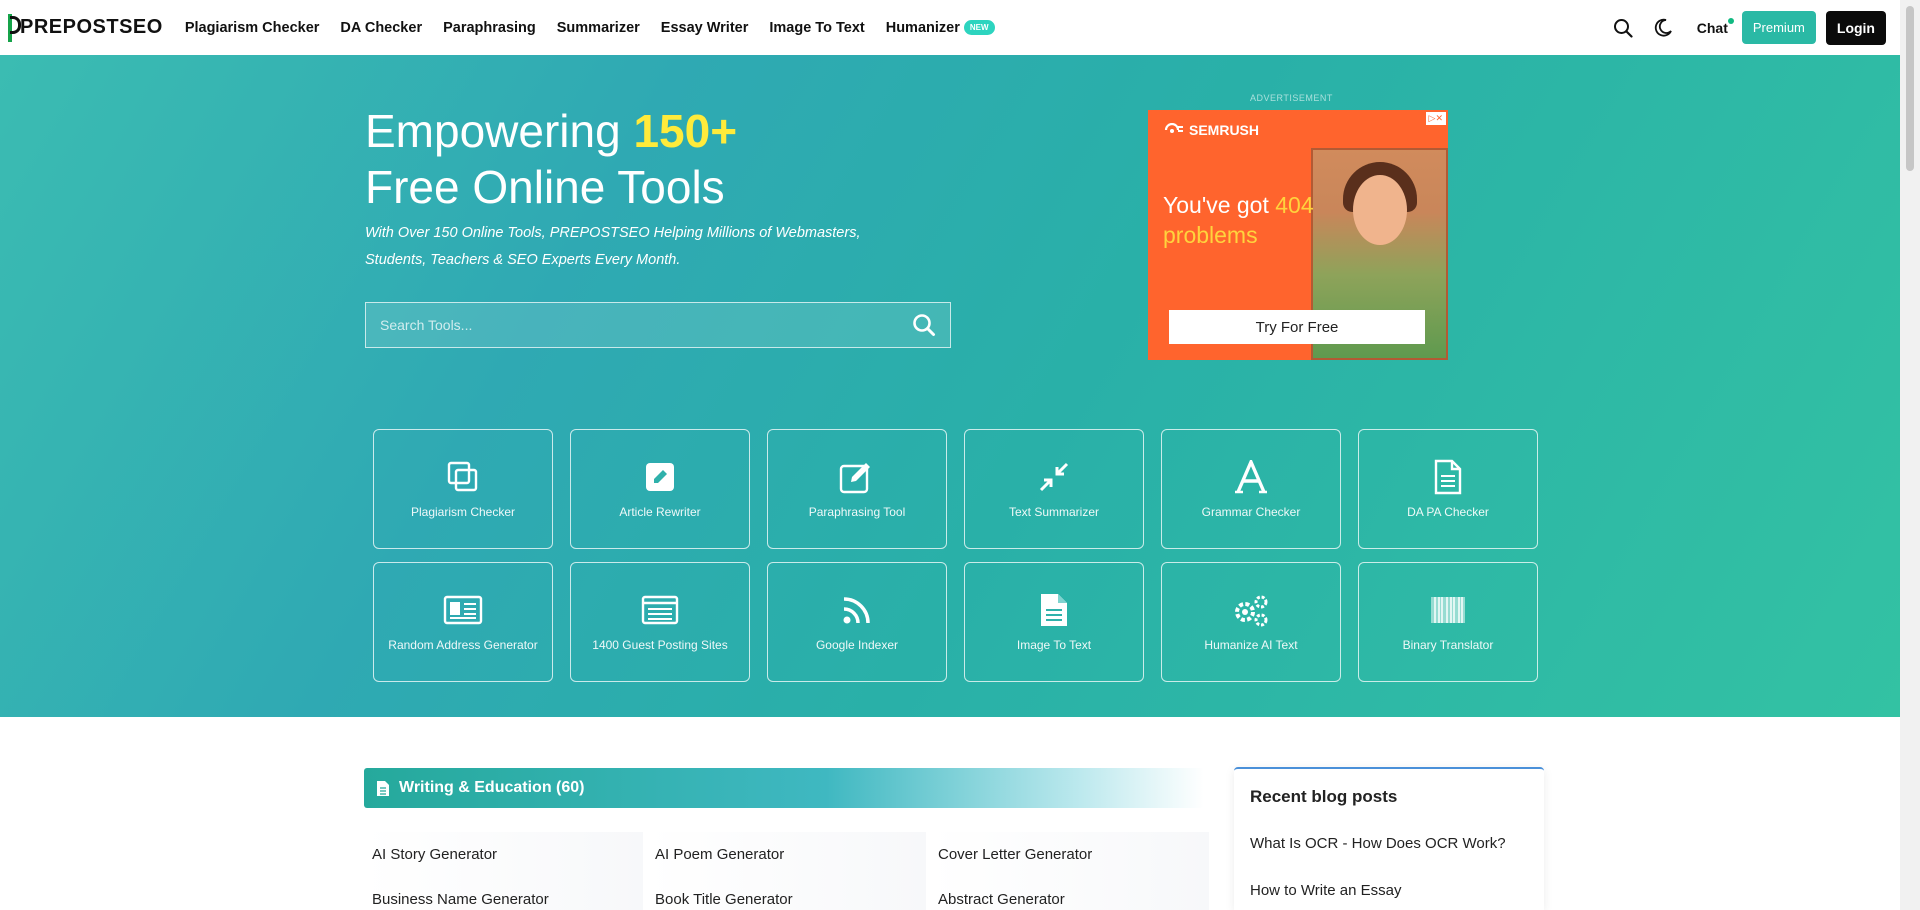  Describe the element at coordinates (1448, 645) in the screenshot. I see `tool-card-label: Binary Translator` at that location.